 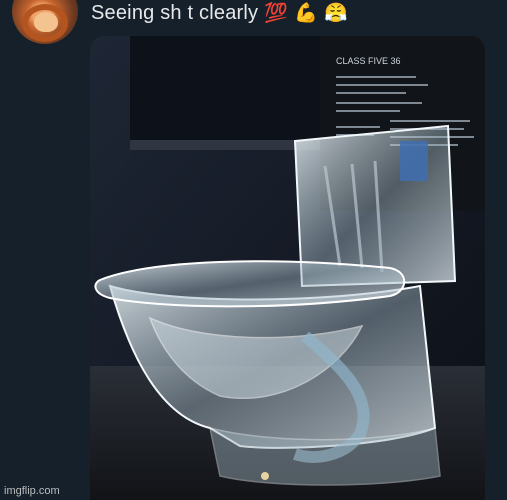 I want to click on post-caption: Seeing sh t clearly 💯 💪 😤, so click(x=219, y=13).